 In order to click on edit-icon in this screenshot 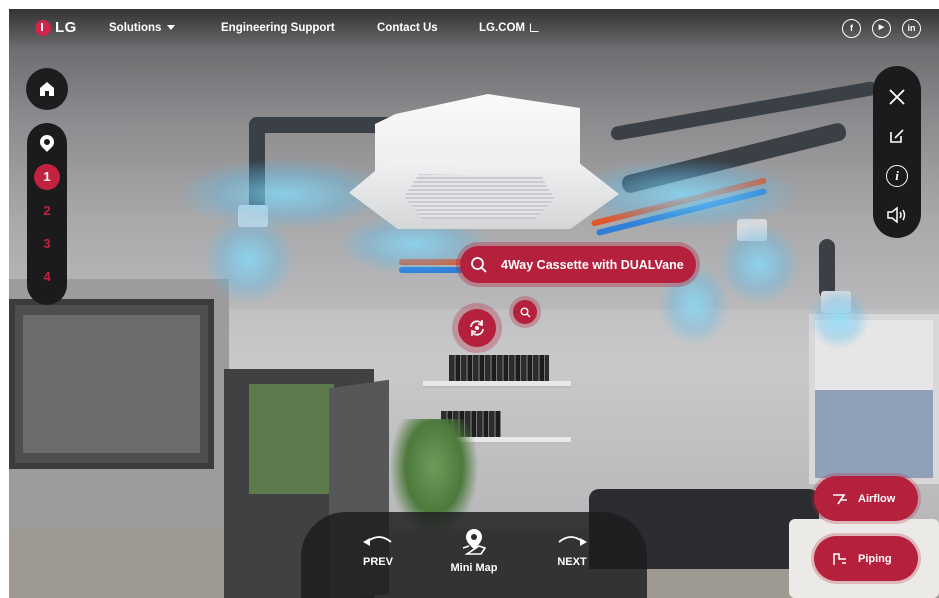, I will do `click(897, 136)`.